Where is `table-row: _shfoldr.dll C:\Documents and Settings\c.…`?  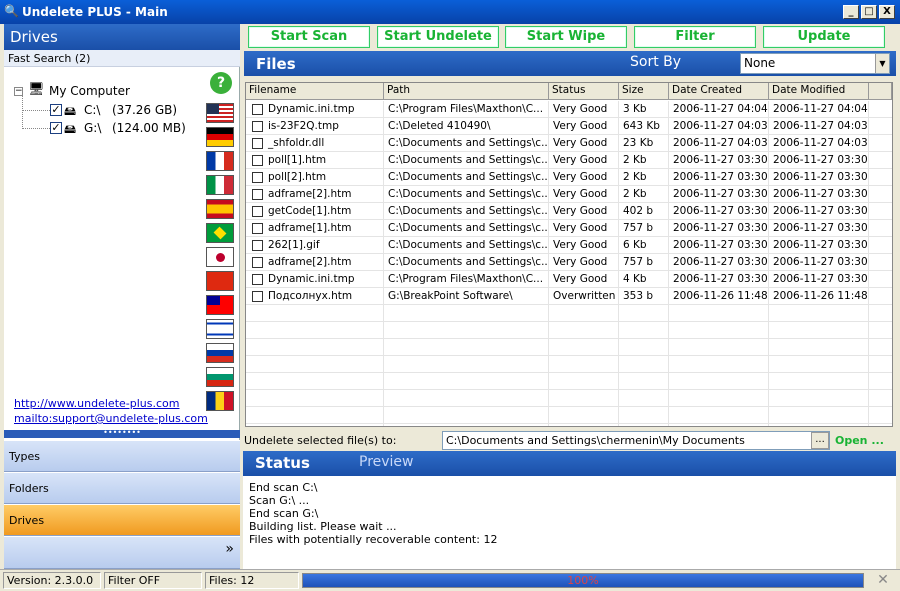
table-row: _shfoldr.dll C:\Documents and Settings\c.… is located at coordinates (569, 143).